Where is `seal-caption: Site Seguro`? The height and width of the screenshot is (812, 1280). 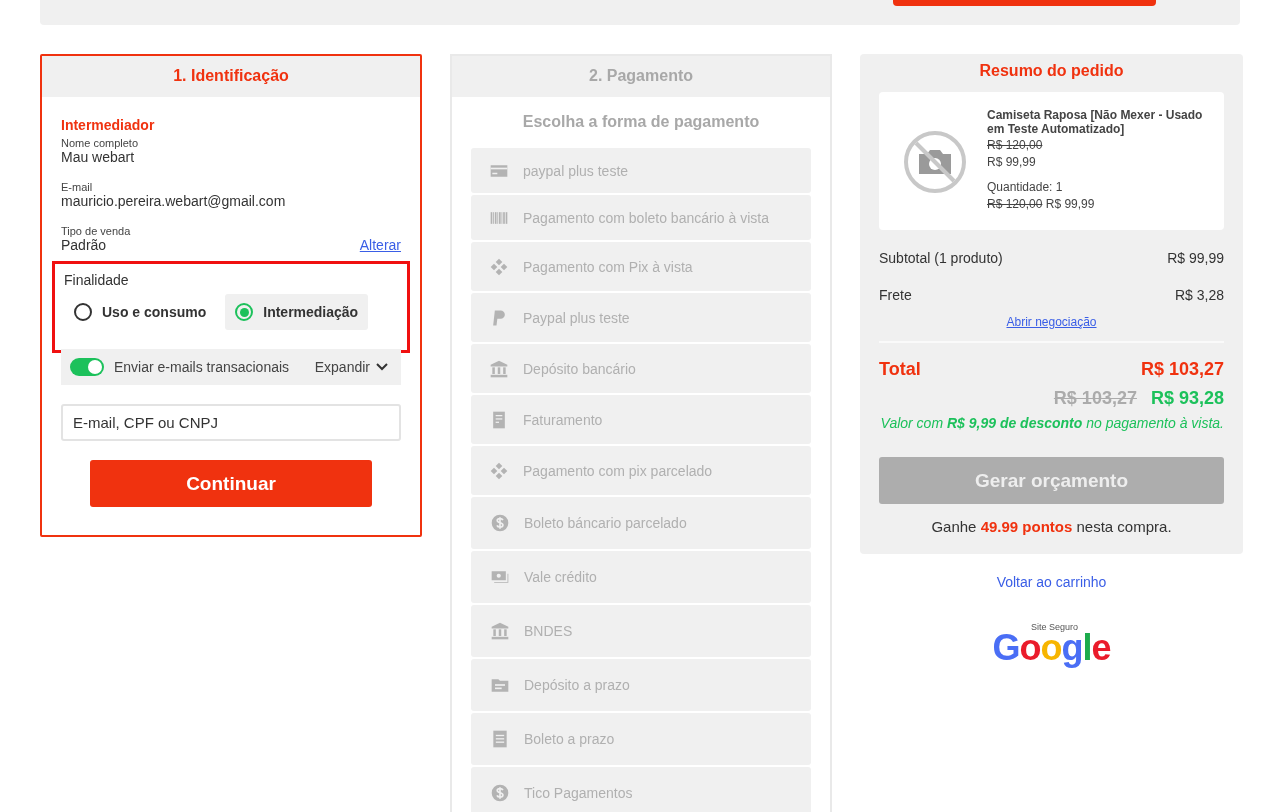
seal-caption: Site Seguro is located at coordinates (1054, 627).